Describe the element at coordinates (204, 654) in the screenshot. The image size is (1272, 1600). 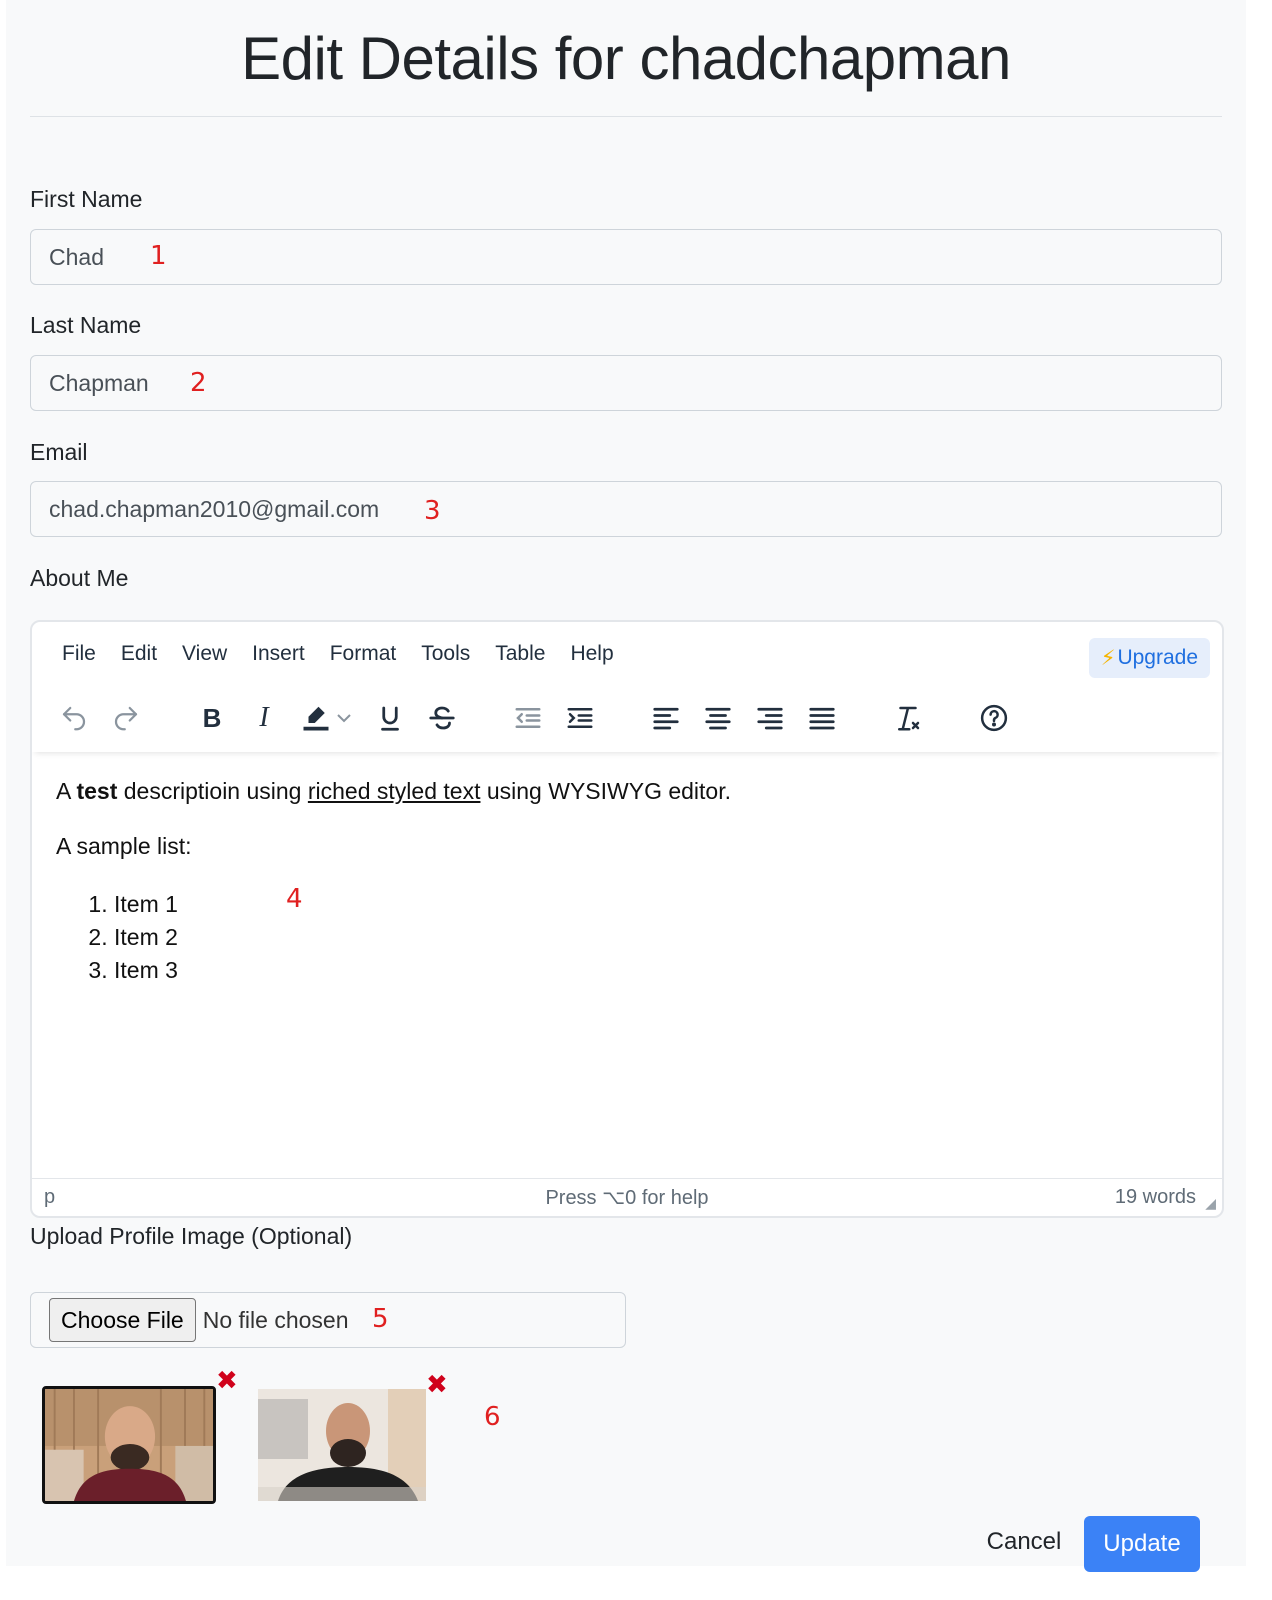
I see `menu-view: View` at that location.